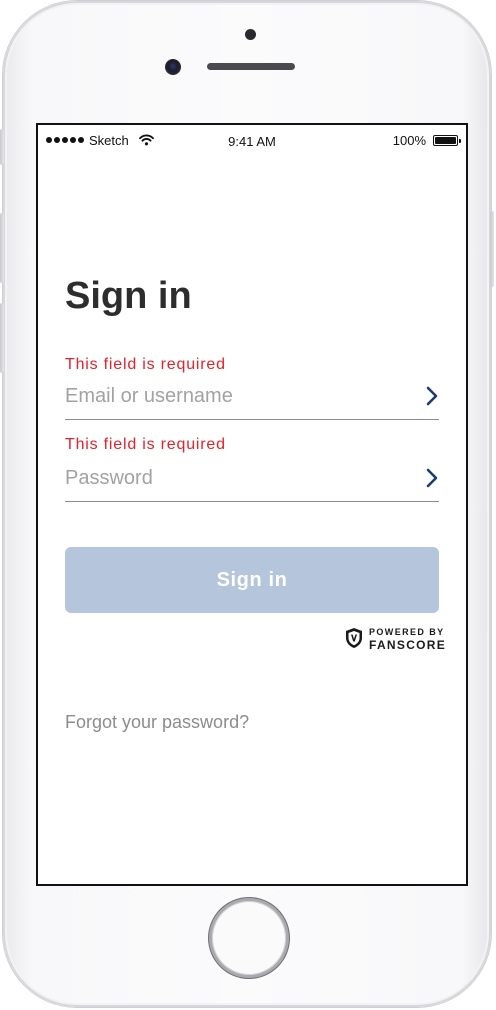 The height and width of the screenshot is (1010, 496). Describe the element at coordinates (252, 580) in the screenshot. I see `sign-in-button: Sign in` at that location.